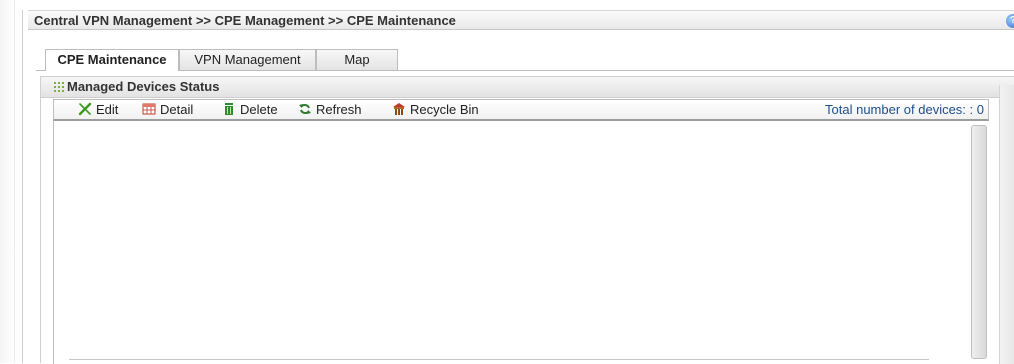 The width and height of the screenshot is (1014, 364). I want to click on refresh-button: Refresh, so click(330, 110).